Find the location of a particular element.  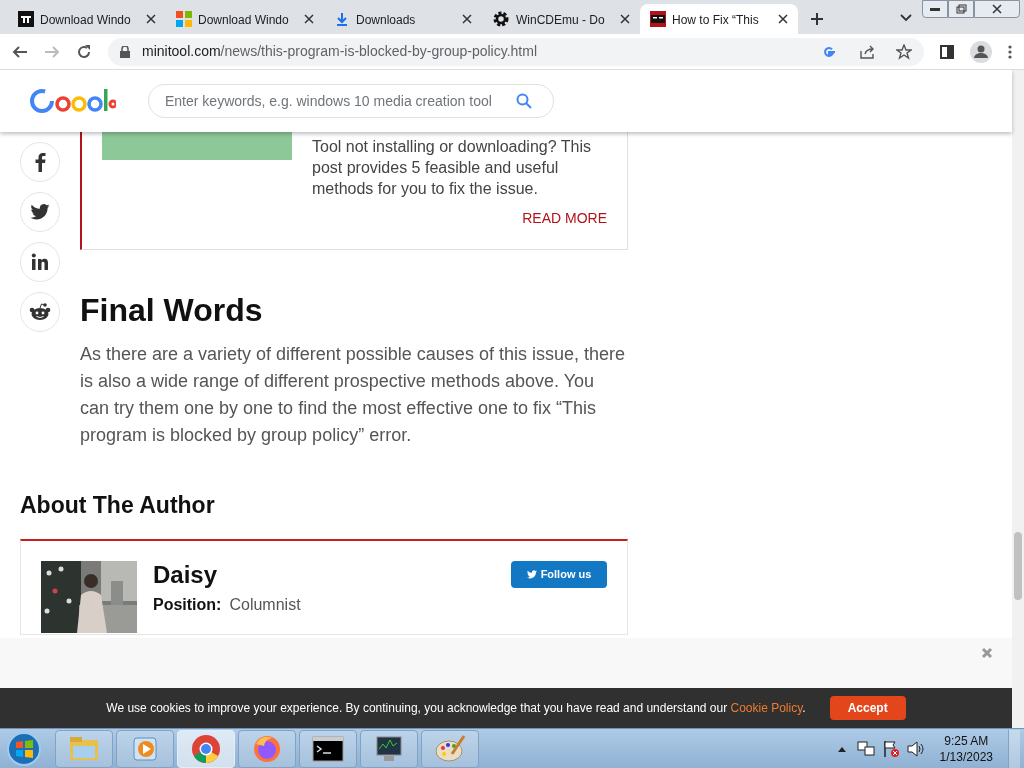

firefox-icon is located at coordinates (267, 748).